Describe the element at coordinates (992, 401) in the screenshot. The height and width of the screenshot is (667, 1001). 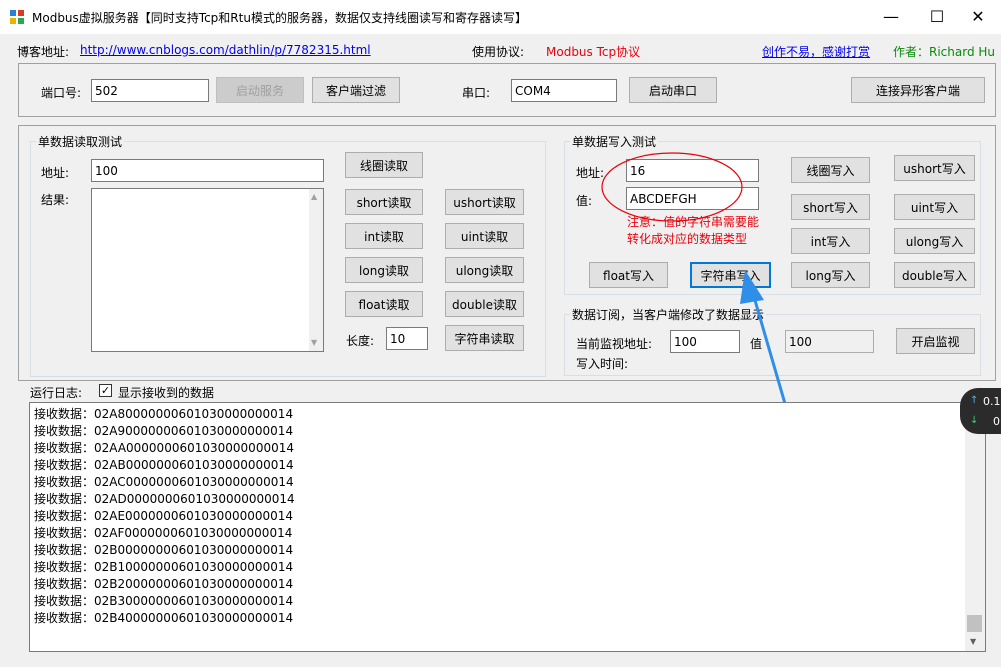
I see `upload-speed: 0.1` at that location.